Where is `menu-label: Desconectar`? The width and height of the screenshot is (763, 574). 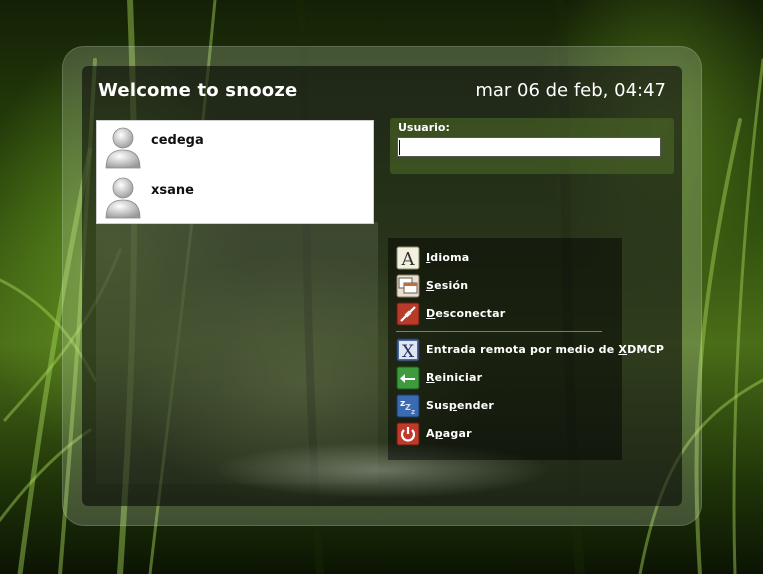 menu-label: Desconectar is located at coordinates (466, 313).